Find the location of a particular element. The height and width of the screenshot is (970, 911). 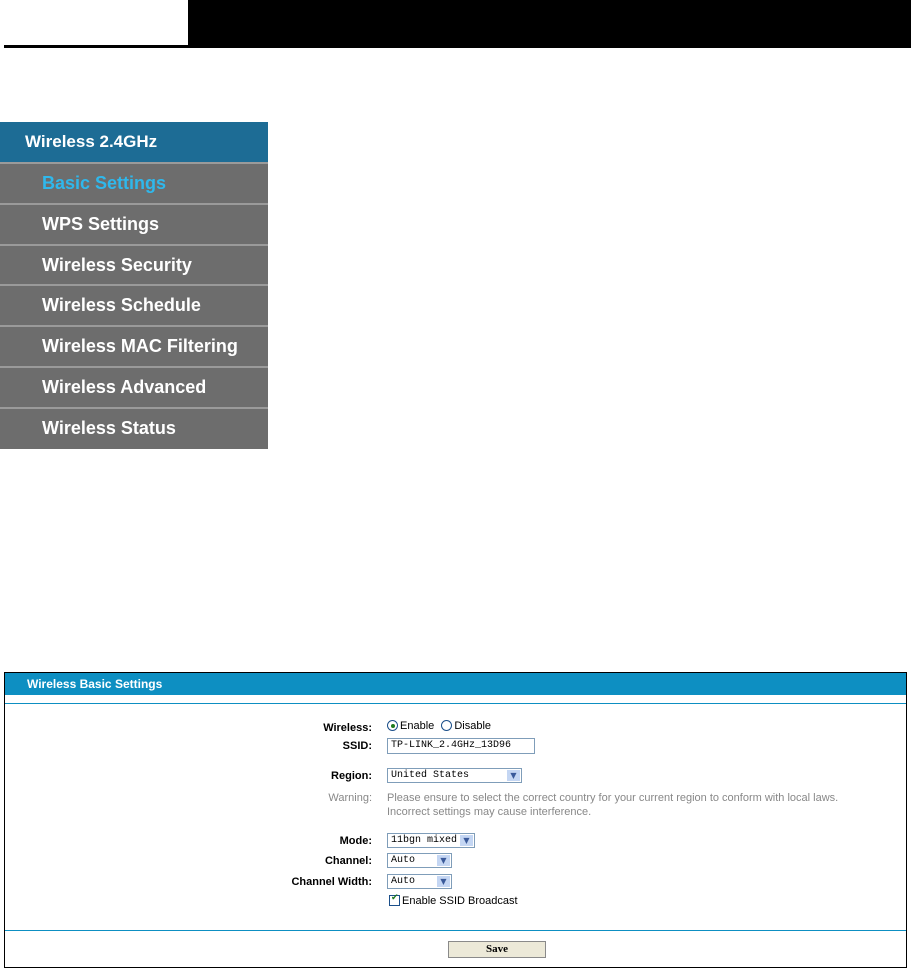

ssid-row: SSID: TP-LINK_2.4GHz_13D96 is located at coordinates (455, 747).